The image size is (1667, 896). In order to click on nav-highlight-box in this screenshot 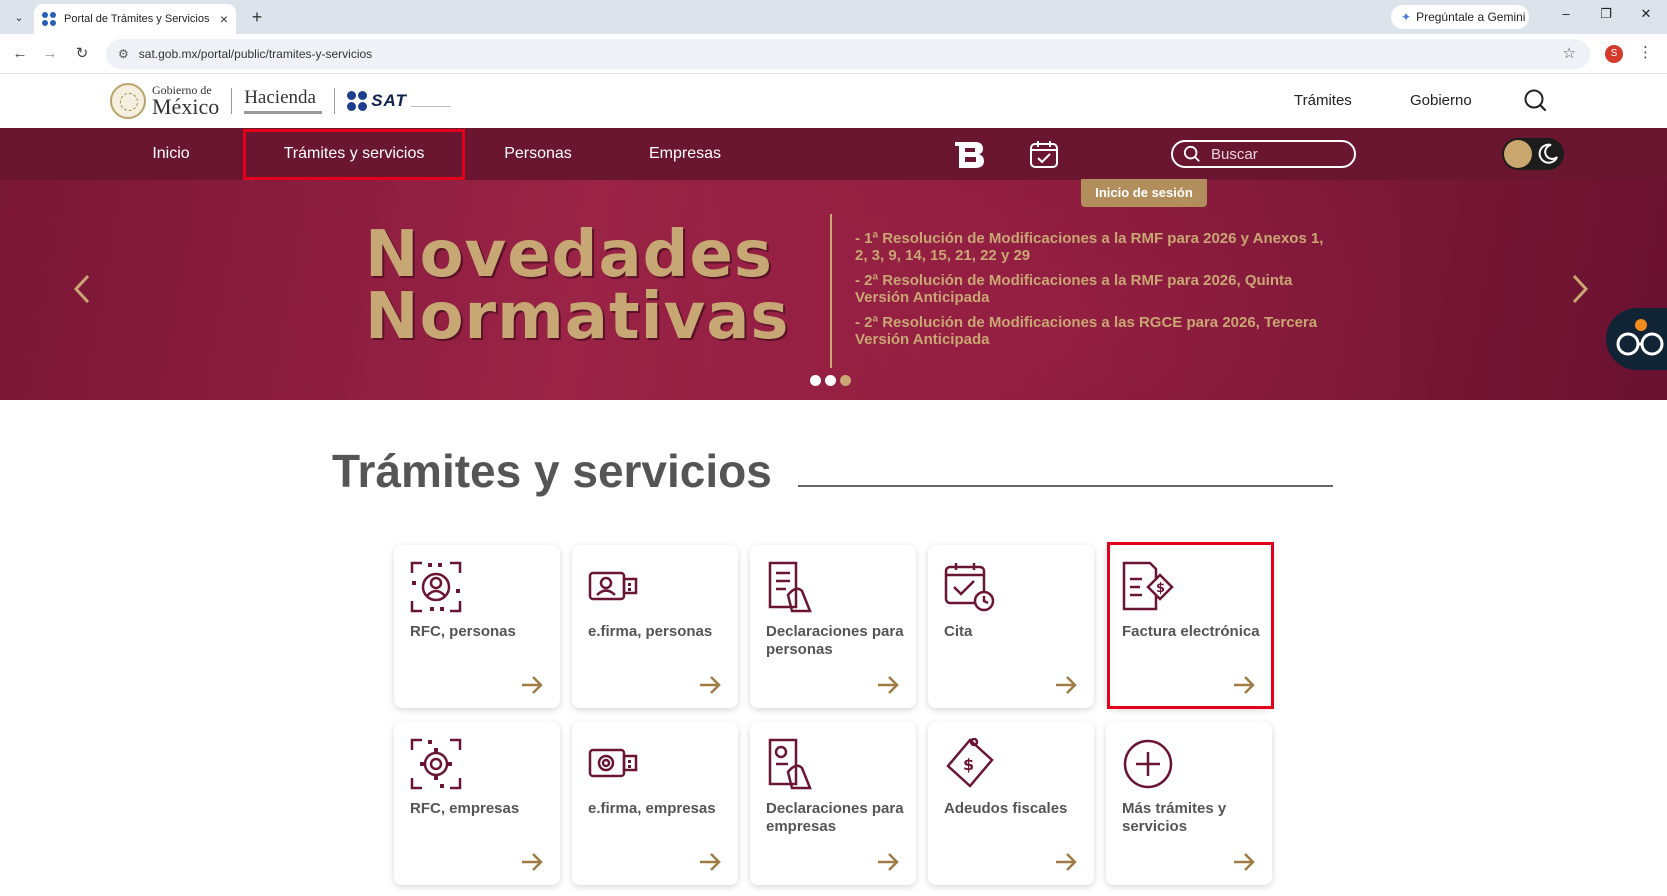, I will do `click(354, 154)`.